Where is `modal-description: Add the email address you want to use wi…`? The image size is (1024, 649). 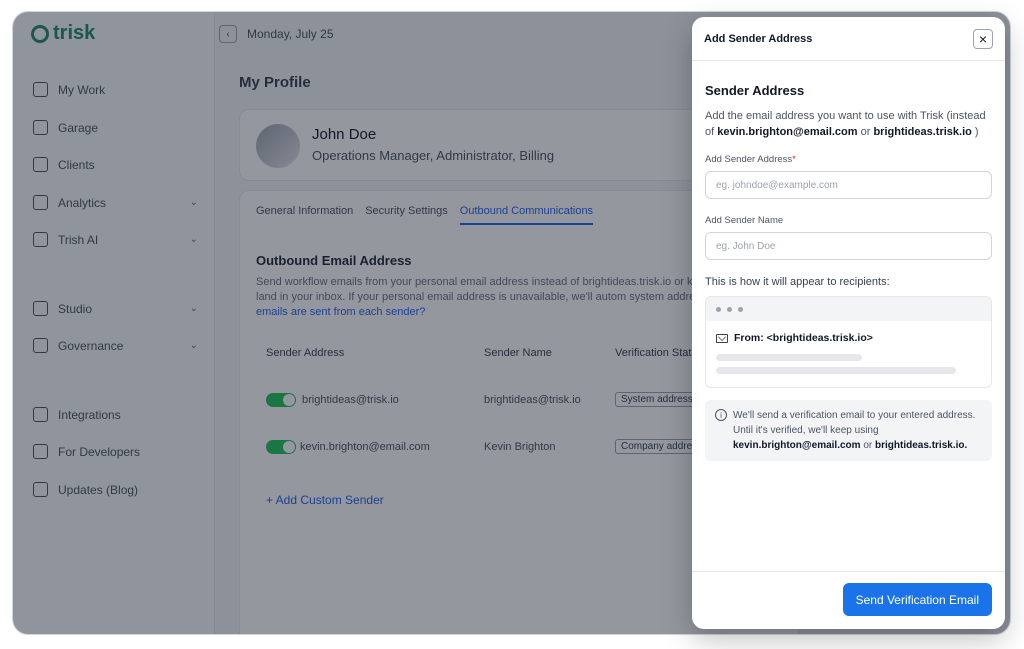 modal-description: Add the email address you want to use wi… is located at coordinates (845, 124).